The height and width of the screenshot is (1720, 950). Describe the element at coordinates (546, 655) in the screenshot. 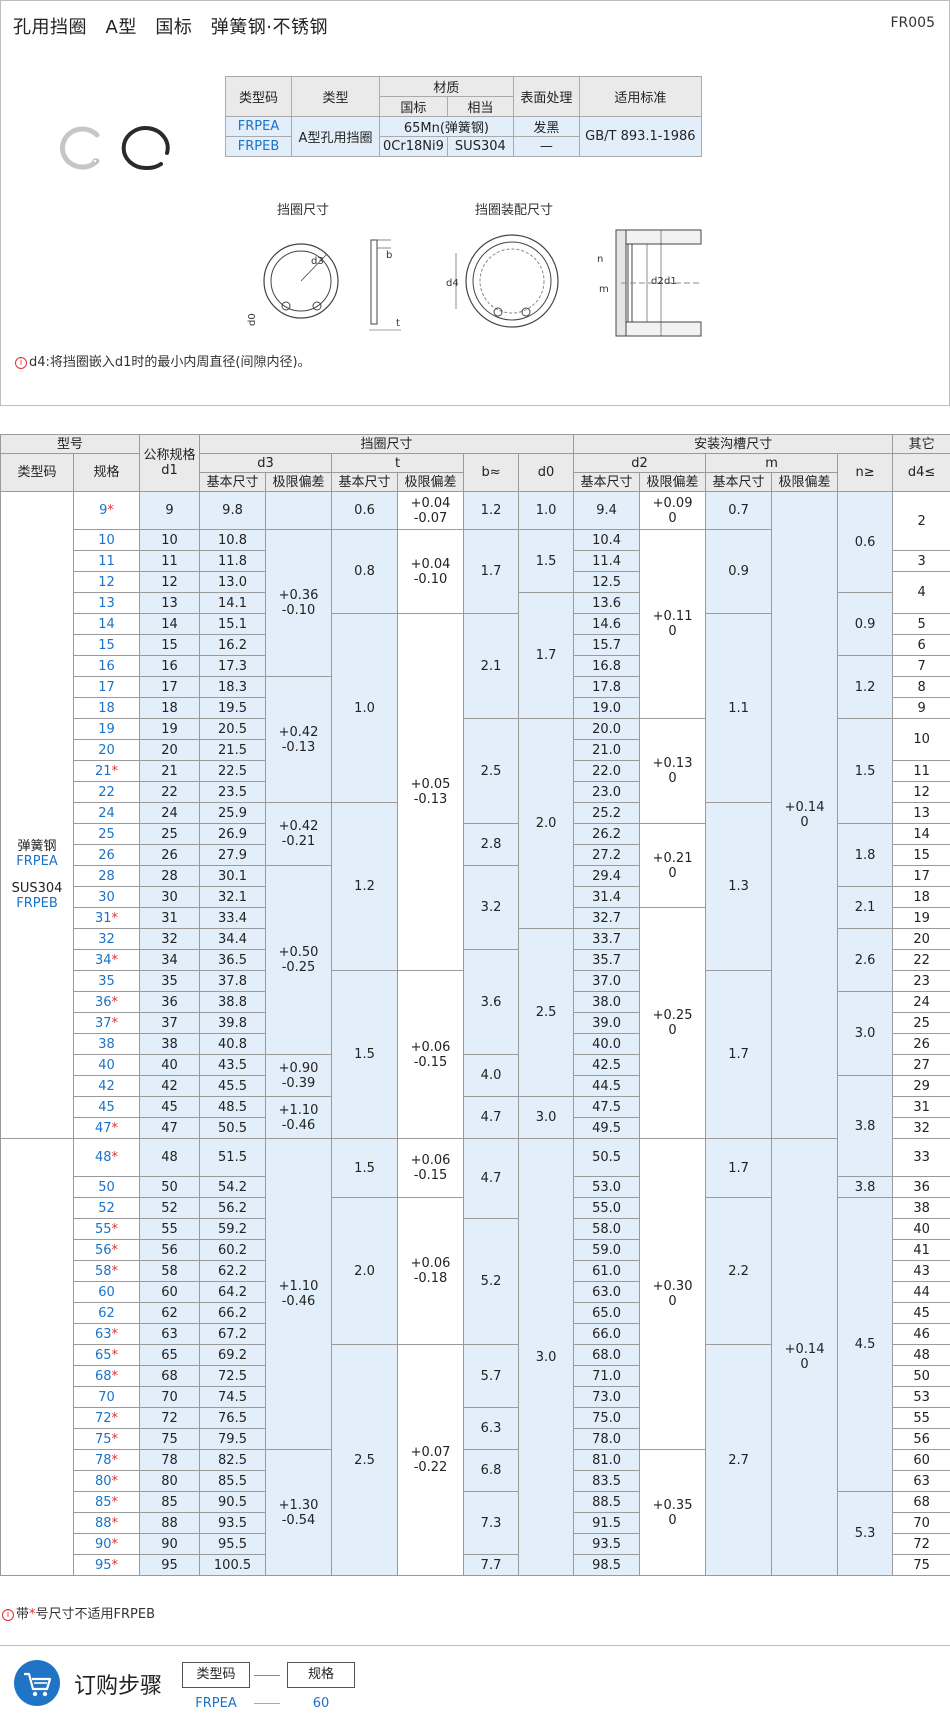

I see `d0-cell: 1.7` at that location.